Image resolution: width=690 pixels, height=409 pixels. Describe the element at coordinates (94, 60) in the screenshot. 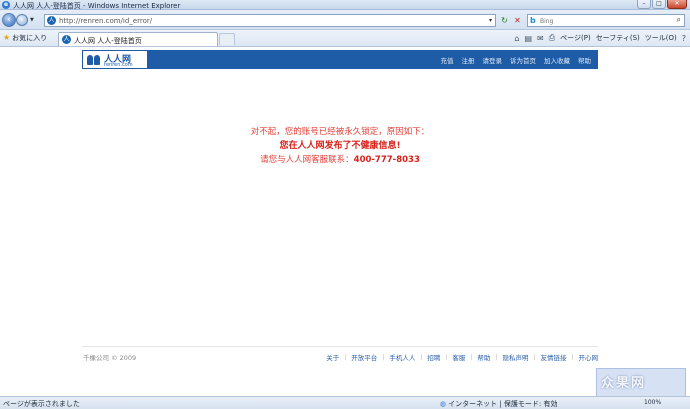

I see `renren-logo-icon` at that location.